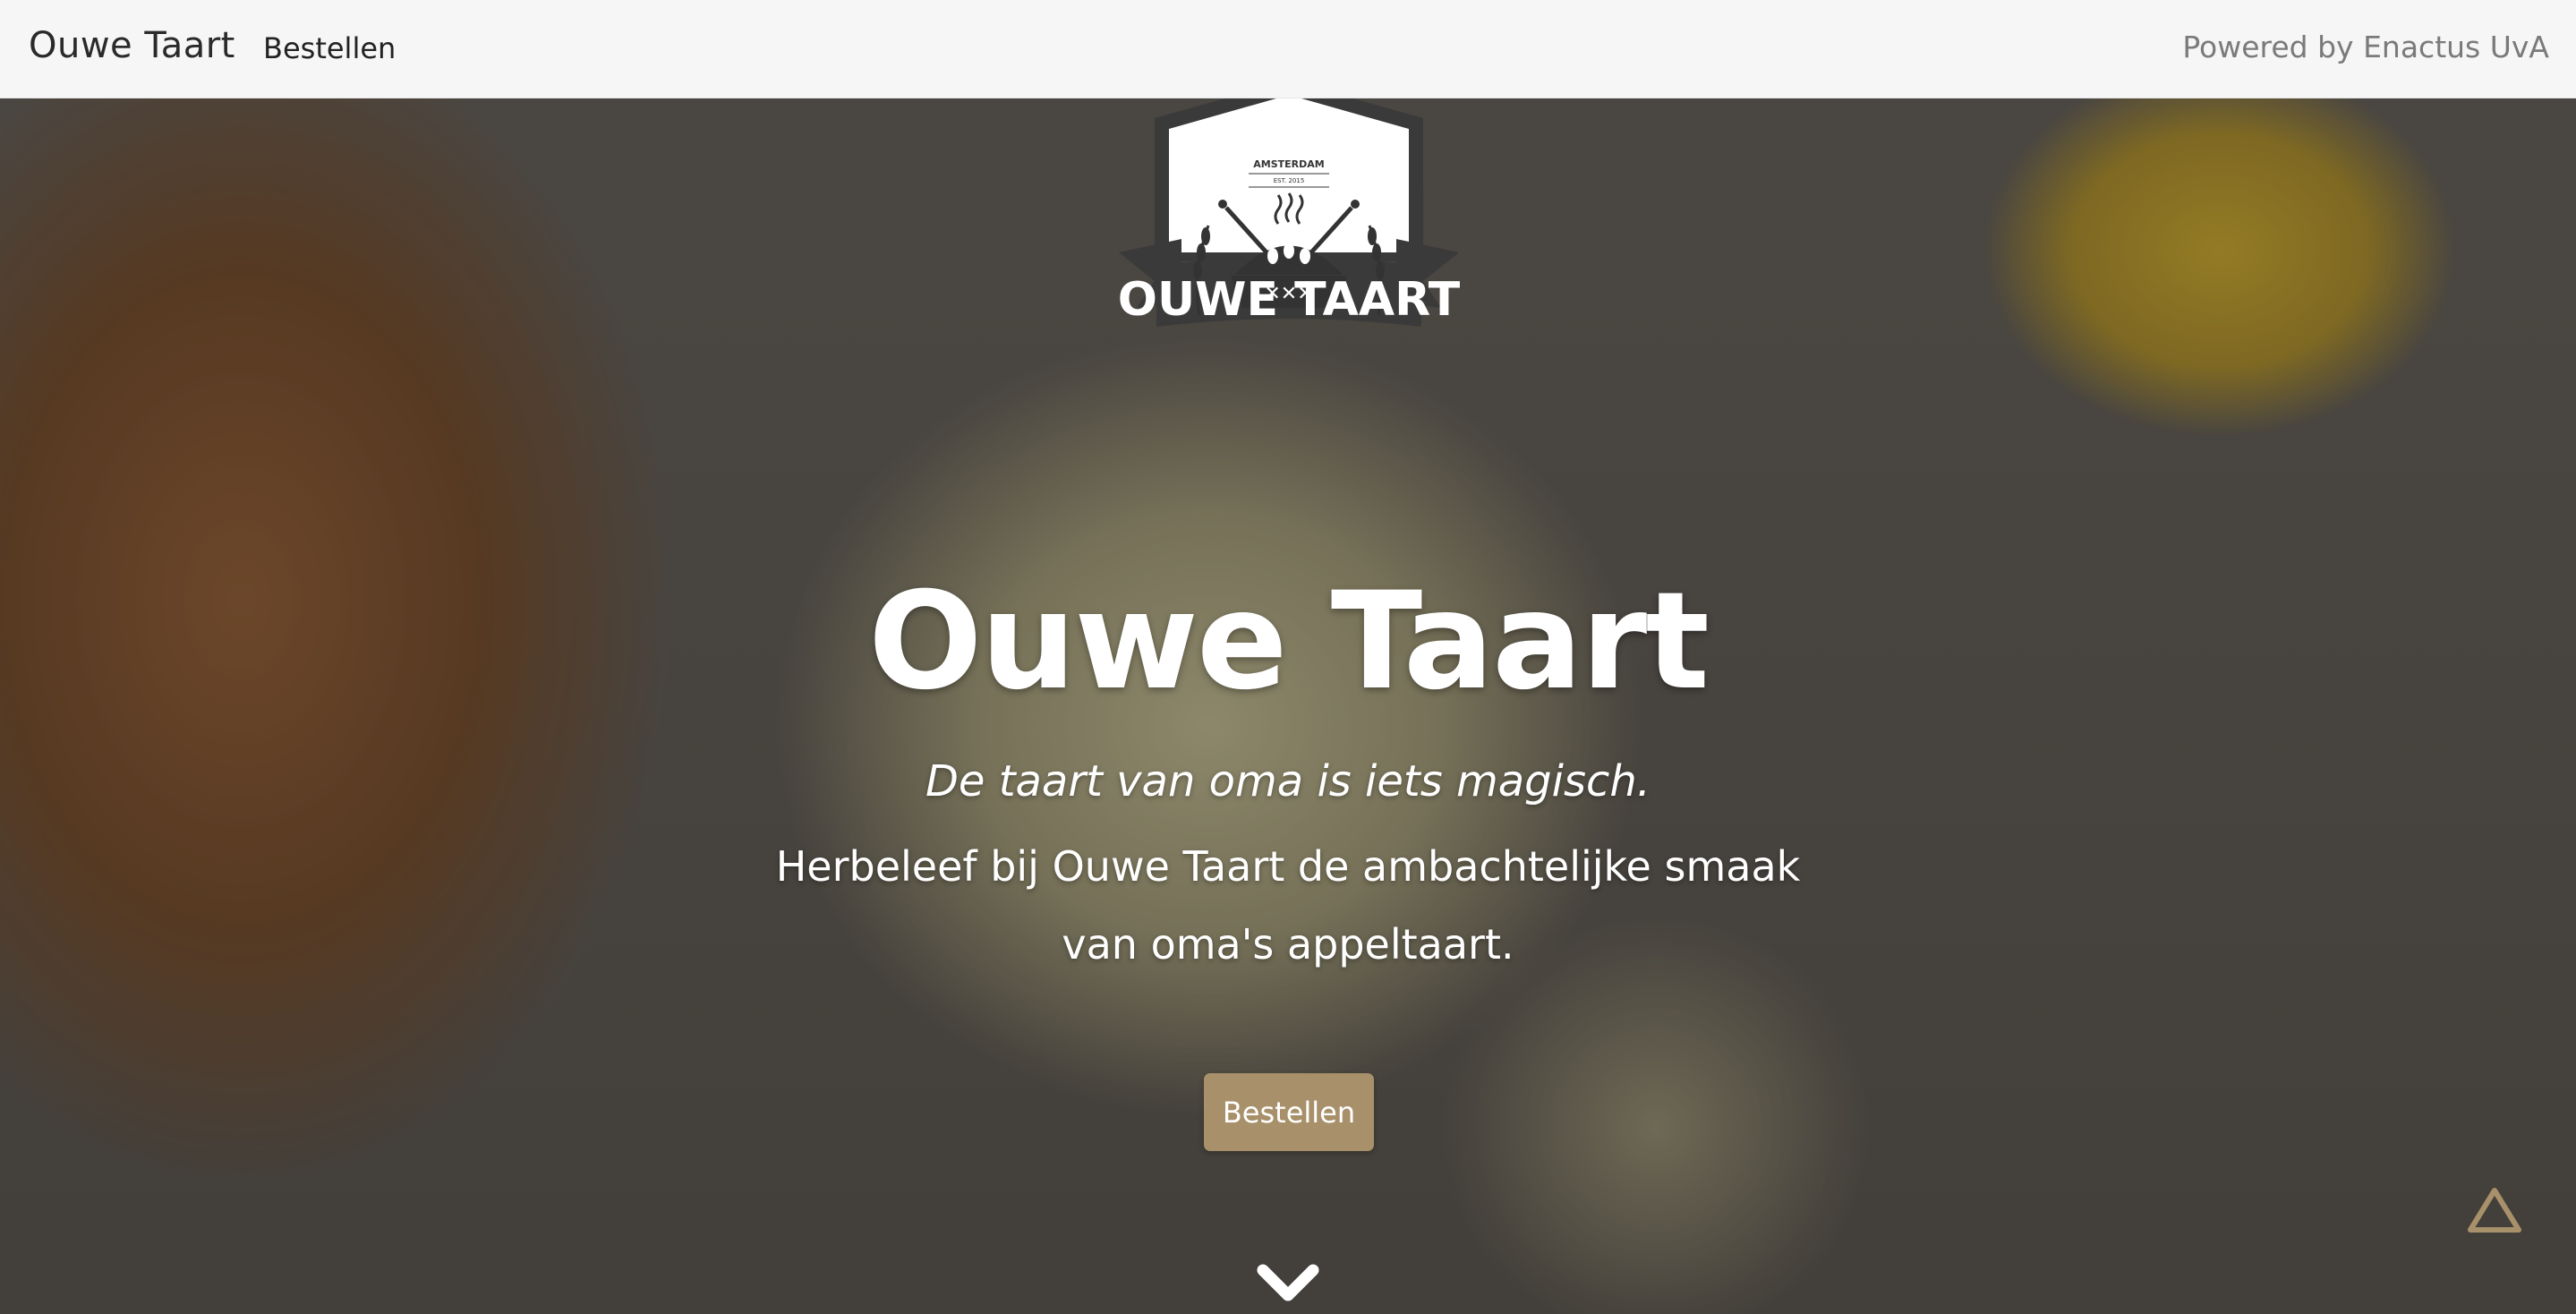  What do you see at coordinates (1289, 642) in the screenshot?
I see `page-title: Ouwe Taart` at bounding box center [1289, 642].